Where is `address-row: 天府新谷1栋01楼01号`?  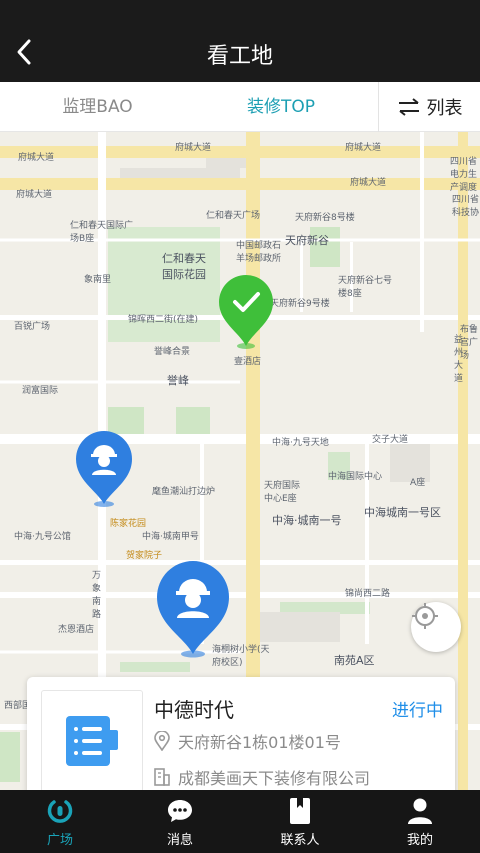
address-row: 天府新谷1栋01楼01号 is located at coordinates (247, 741).